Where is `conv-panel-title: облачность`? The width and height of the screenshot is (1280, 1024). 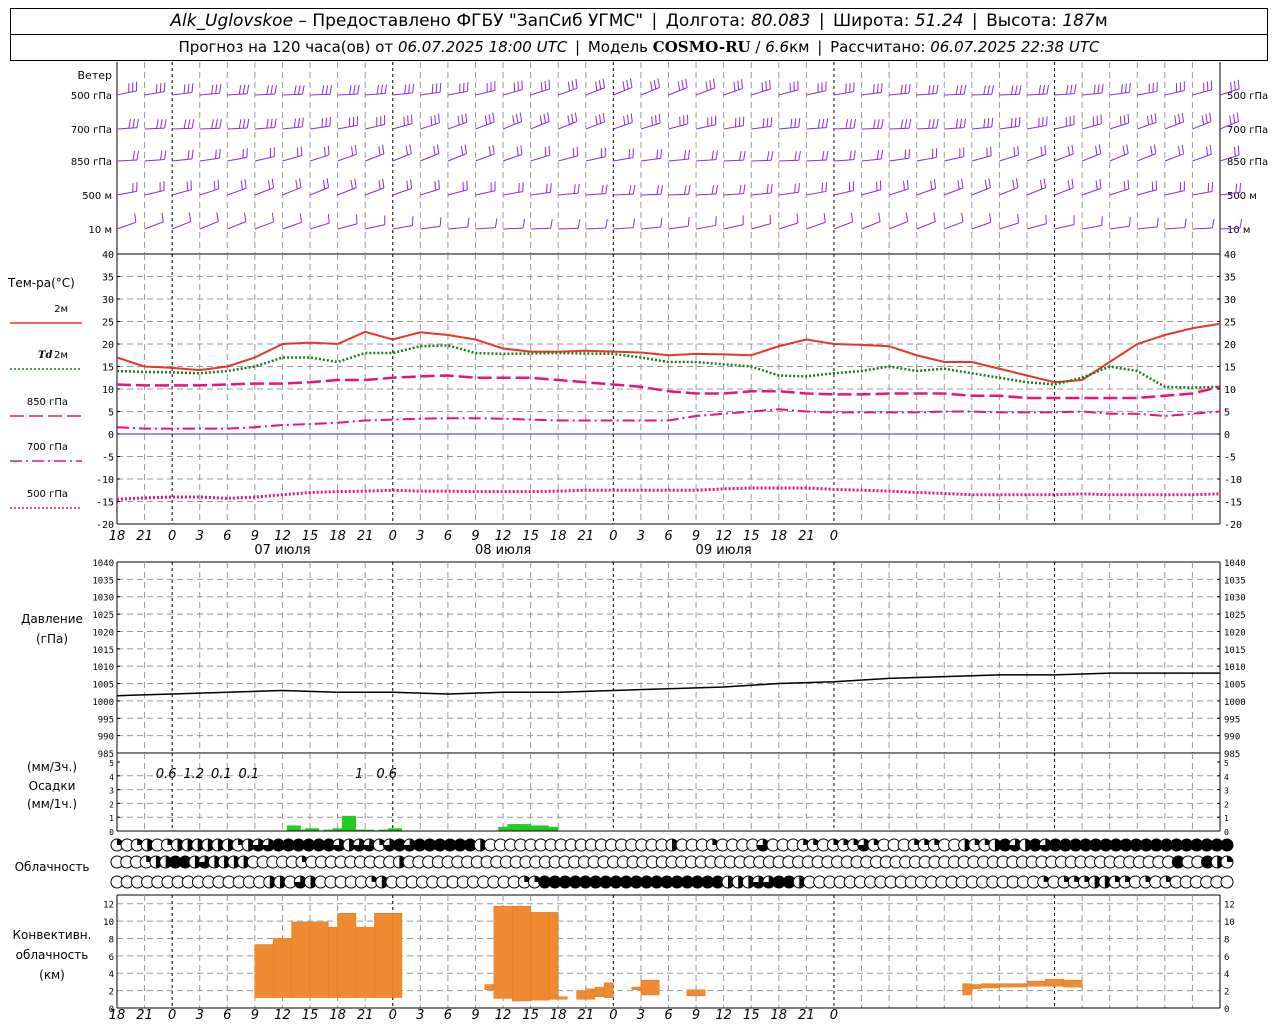
conv-panel-title: облачность is located at coordinates (52, 955).